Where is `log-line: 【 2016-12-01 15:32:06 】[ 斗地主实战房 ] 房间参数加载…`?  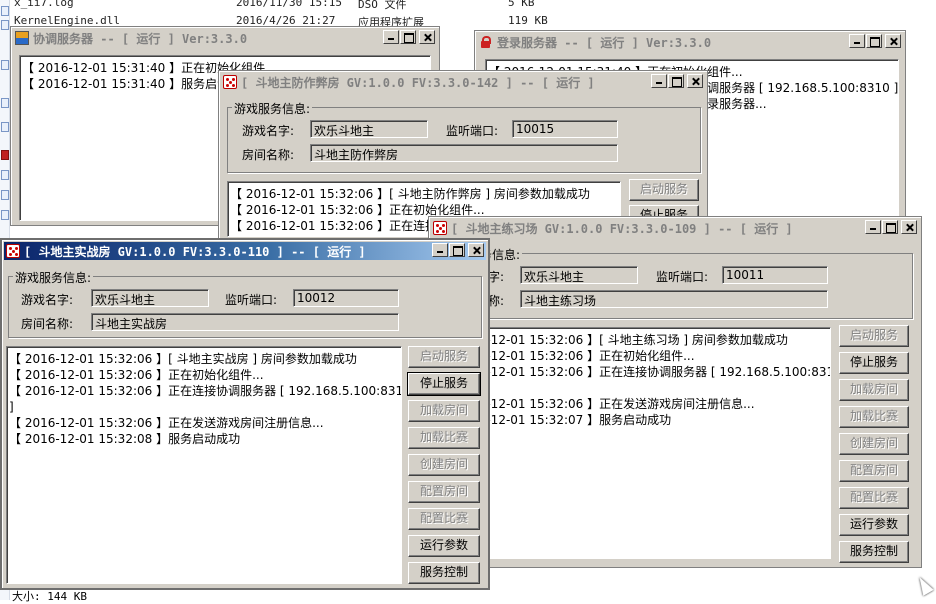
log-line: 【 2016-12-01 15:32:06 】[ 斗地主实战房 ] 房间参数加载… is located at coordinates (183, 359).